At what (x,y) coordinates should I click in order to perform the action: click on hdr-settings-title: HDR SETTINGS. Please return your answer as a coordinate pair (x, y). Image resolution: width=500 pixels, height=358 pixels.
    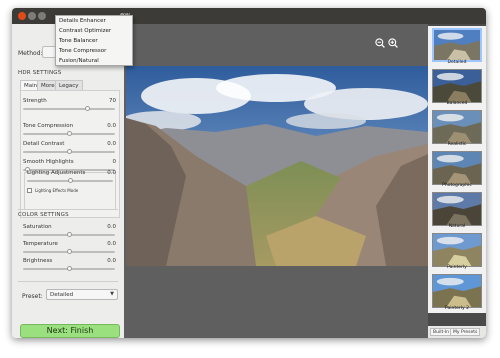
    Looking at the image, I should click on (40, 73).